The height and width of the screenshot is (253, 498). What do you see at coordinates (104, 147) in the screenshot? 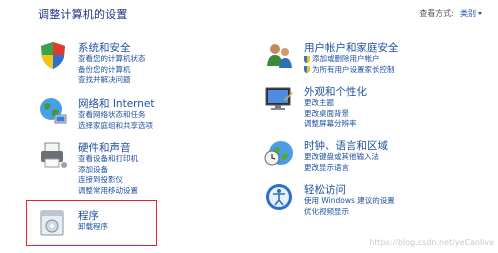
I see `category-title: 硬件和声音` at bounding box center [104, 147].